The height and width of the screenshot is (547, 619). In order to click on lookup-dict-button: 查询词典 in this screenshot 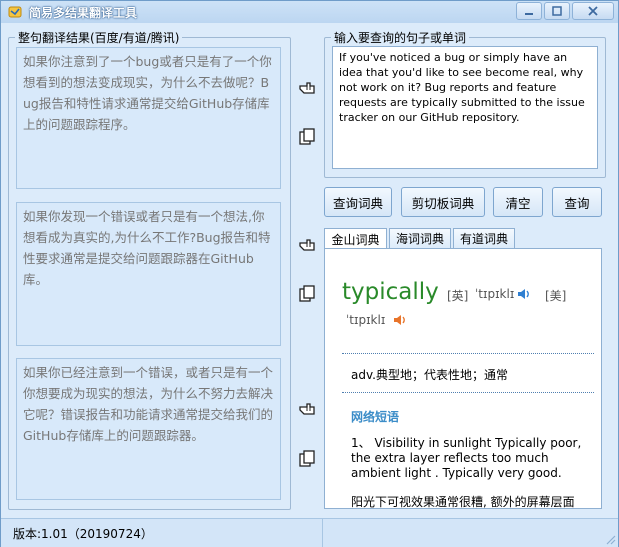, I will do `click(358, 202)`.